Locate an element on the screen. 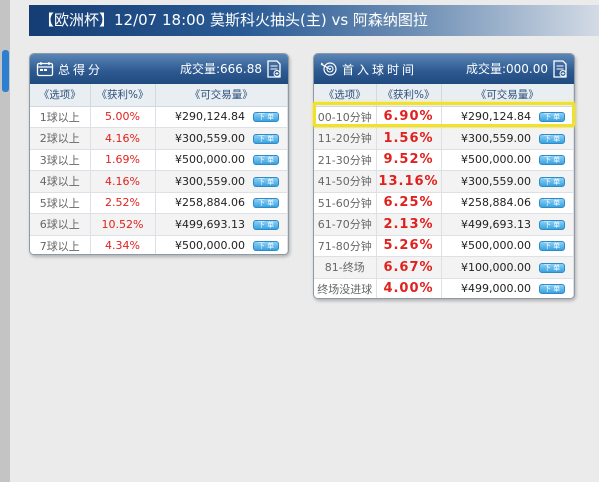 Image resolution: width=599 pixels, height=482 pixels. table-row: 7球以上 4.34% ¥500,000.00 下 单 is located at coordinates (159, 244).